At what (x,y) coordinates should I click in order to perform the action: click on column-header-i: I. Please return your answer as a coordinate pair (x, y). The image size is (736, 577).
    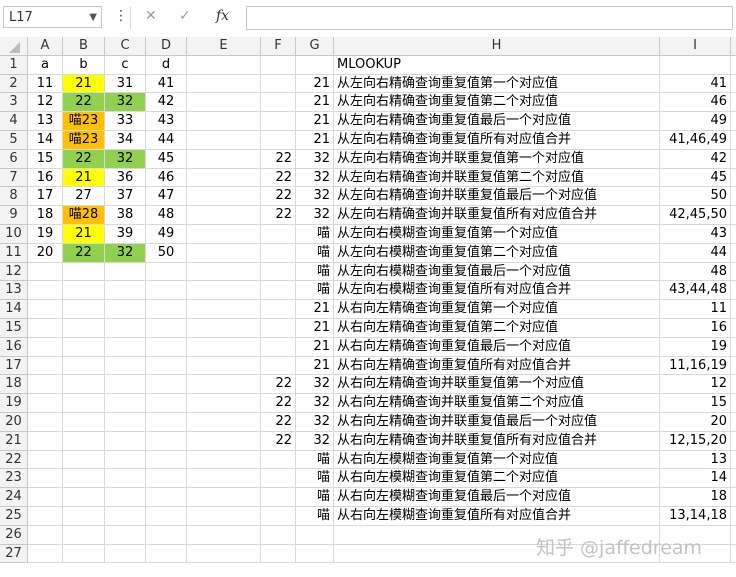
    Looking at the image, I should click on (695, 46).